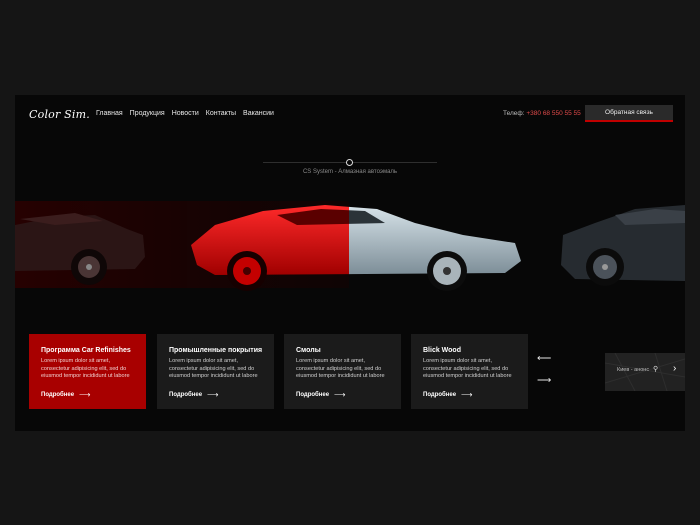 This screenshot has width=700, height=525. Describe the element at coordinates (258, 113) in the screenshot. I see `nav-item-vacancies: Вакансии` at that location.